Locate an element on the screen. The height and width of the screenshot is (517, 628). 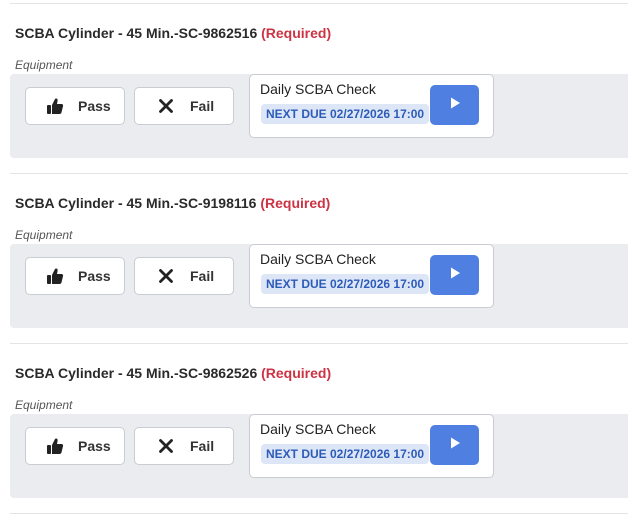
divider is located at coordinates (319, 513).